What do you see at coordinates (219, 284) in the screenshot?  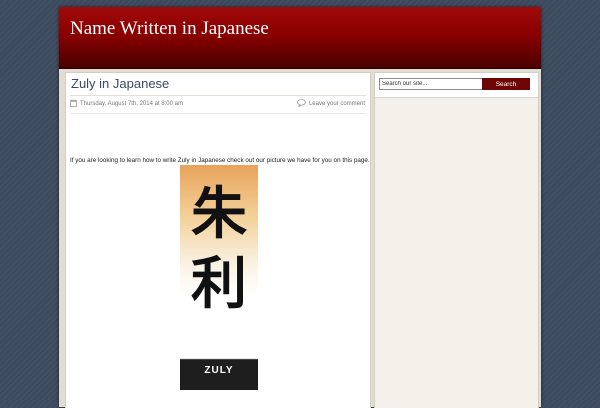 I see `kanji-character-bottom: 利` at bounding box center [219, 284].